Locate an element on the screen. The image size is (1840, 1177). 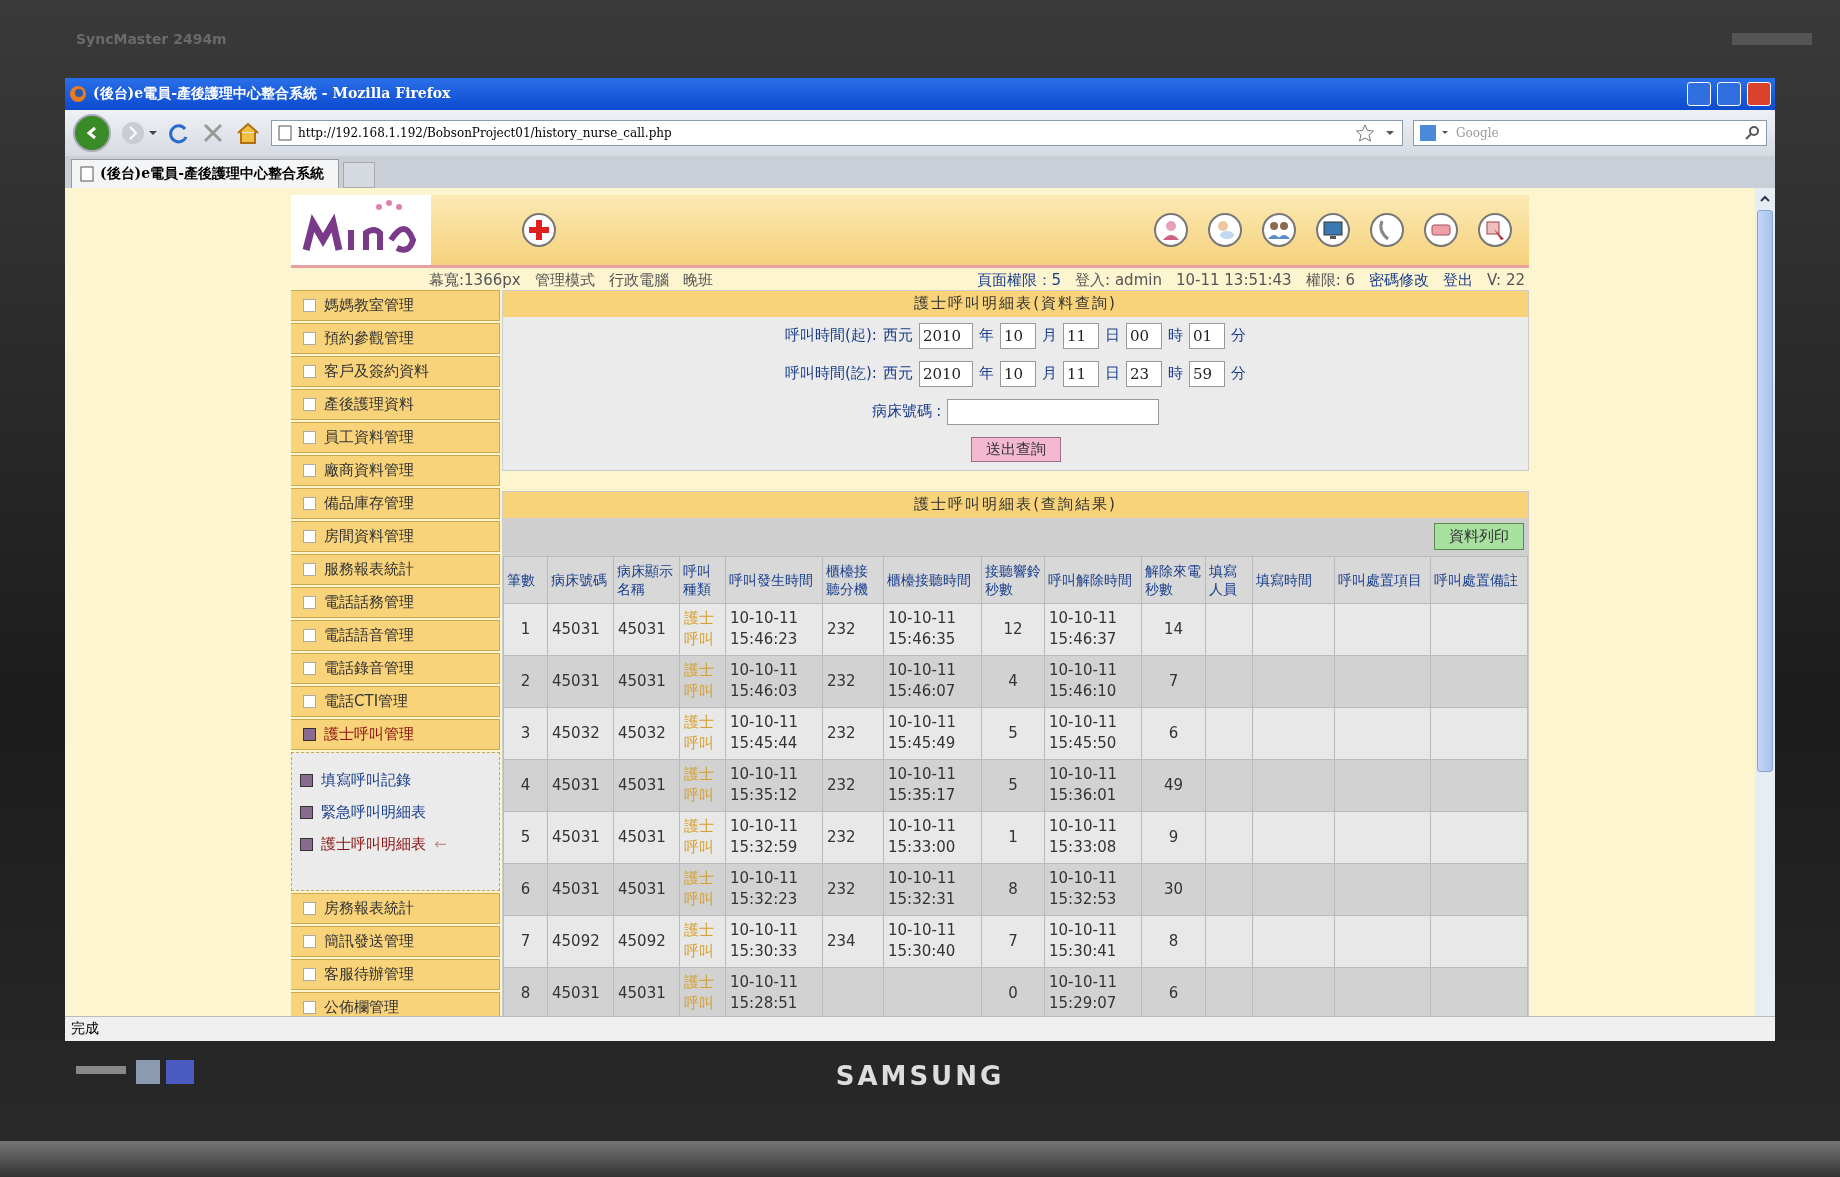
column-header: 櫃檯接聽分機 is located at coordinates (853, 580).